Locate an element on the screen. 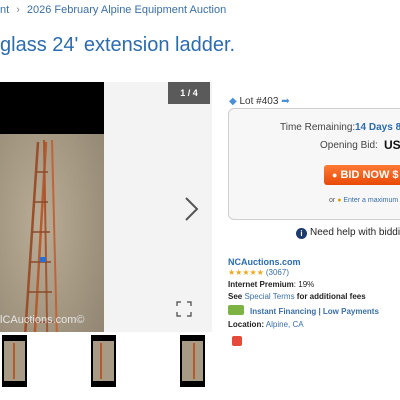  financing-row: Instant Financing | Low Payments is located at coordinates (303, 310).